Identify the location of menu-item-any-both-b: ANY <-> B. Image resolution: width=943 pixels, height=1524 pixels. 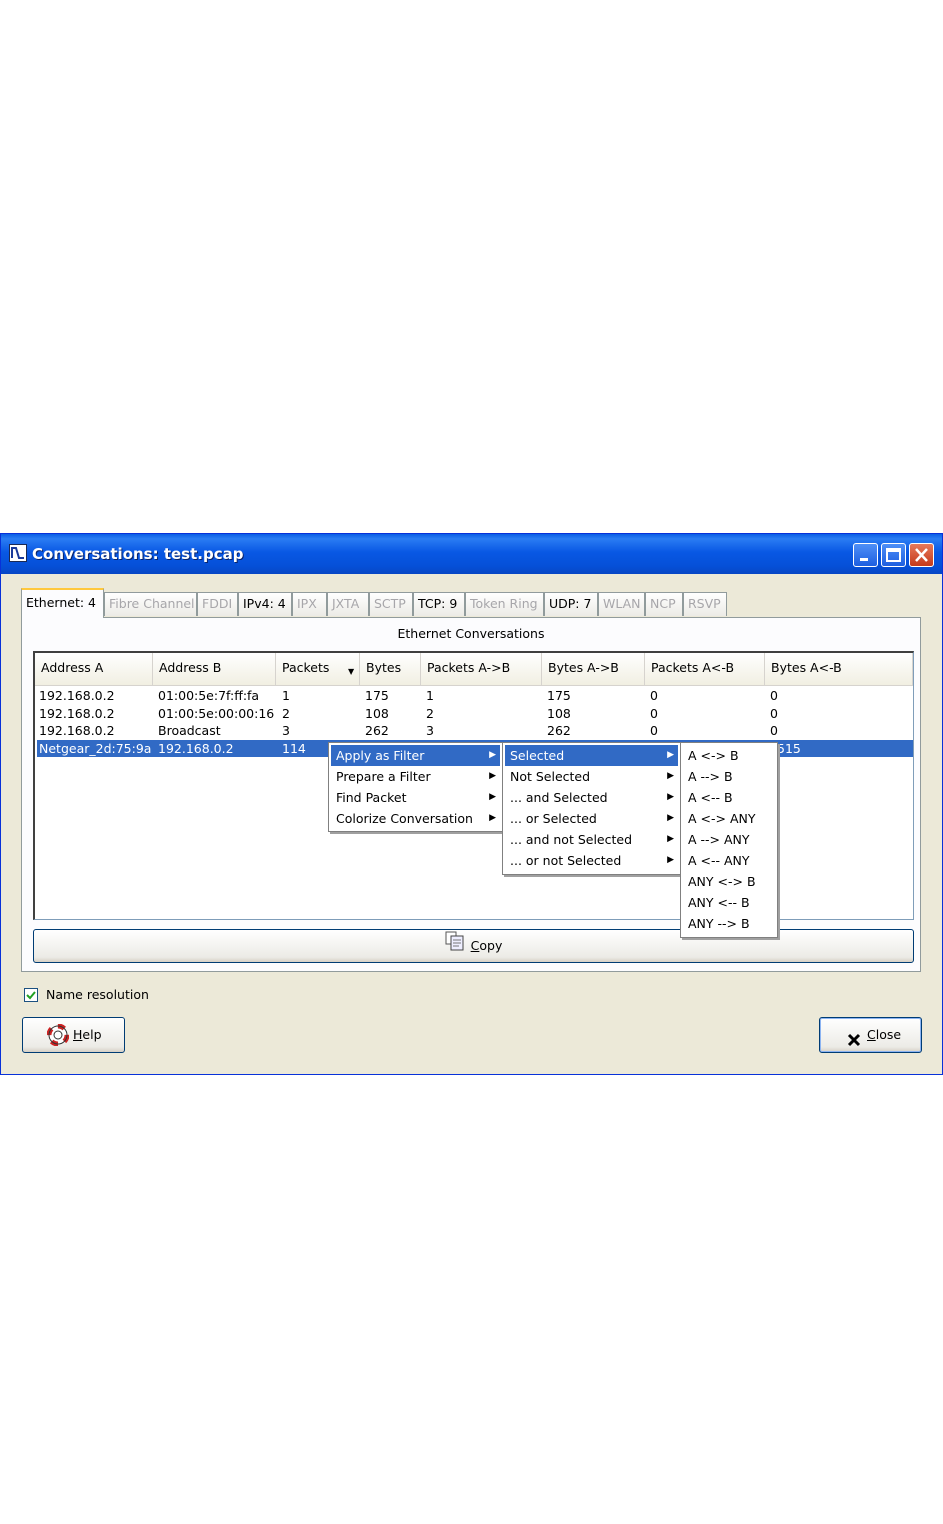
(729, 881).